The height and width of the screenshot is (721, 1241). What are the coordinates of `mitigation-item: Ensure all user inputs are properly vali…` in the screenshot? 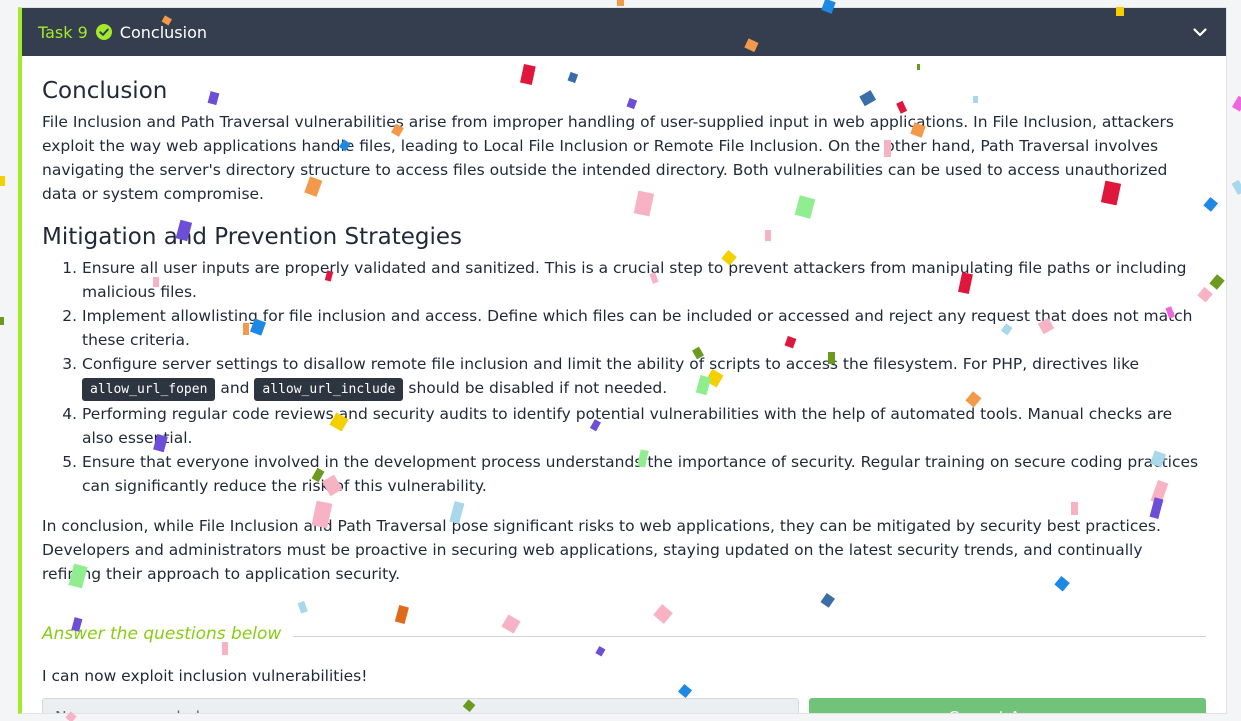 It's located at (644, 280).